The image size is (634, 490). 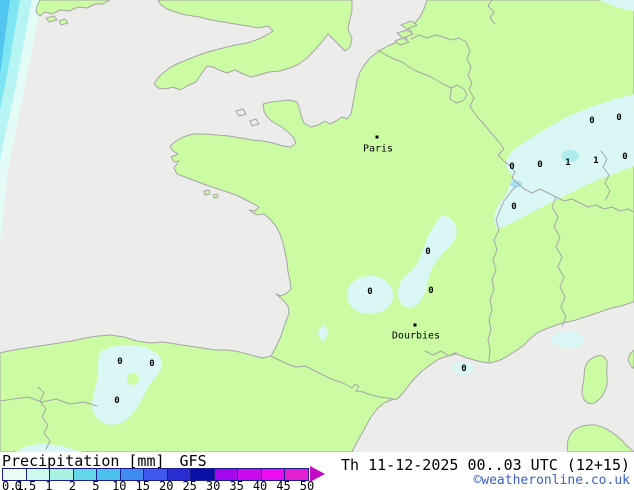 What do you see at coordinates (570, 156) in the screenshot?
I see `precip-deep-spot-alsace` at bounding box center [570, 156].